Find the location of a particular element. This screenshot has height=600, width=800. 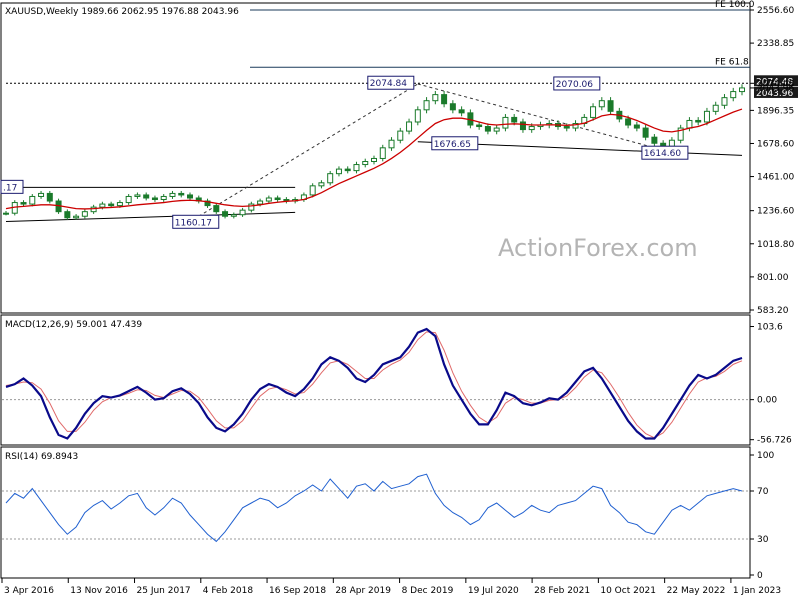

price-axis-tick-label: 1461.00 is located at coordinates (775, 178).